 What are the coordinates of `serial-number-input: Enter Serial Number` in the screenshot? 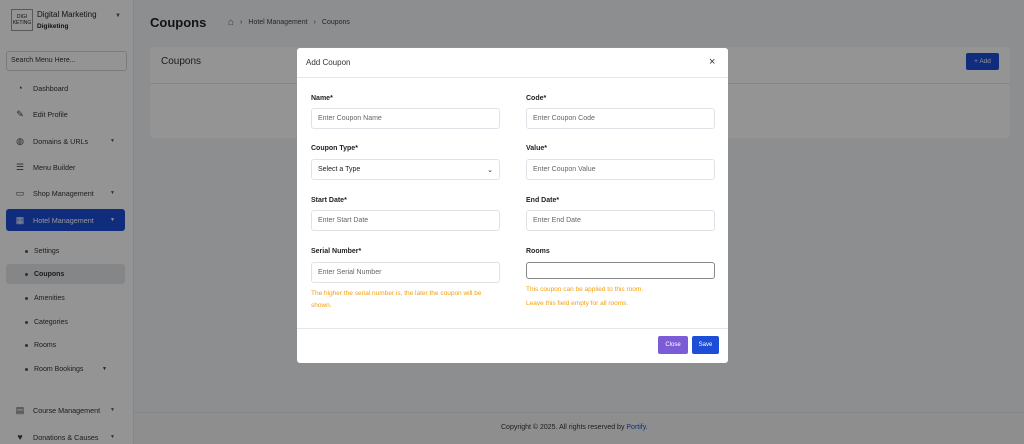 It's located at (405, 272).